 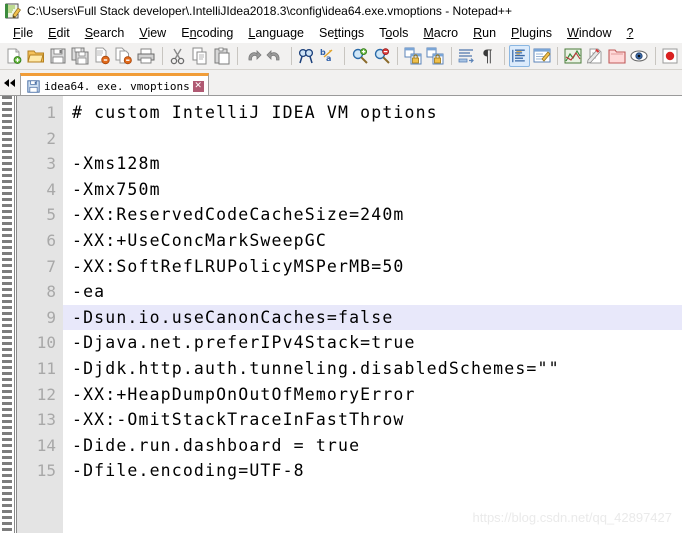 I want to click on zoom-in-icon, so click(x=359, y=56).